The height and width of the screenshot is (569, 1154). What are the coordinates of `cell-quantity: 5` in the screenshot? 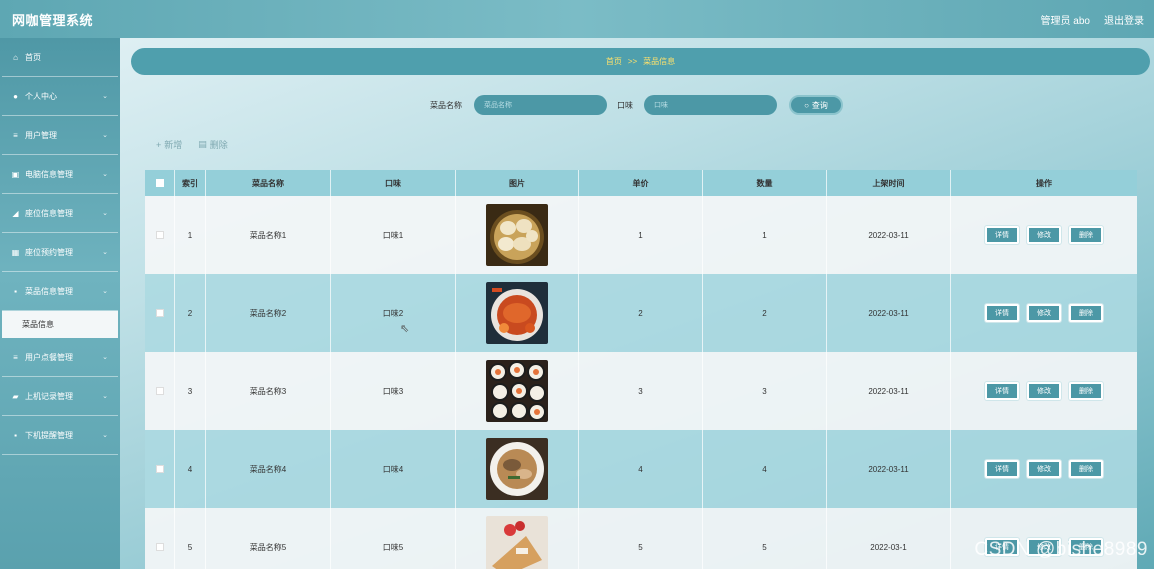 It's located at (765, 538).